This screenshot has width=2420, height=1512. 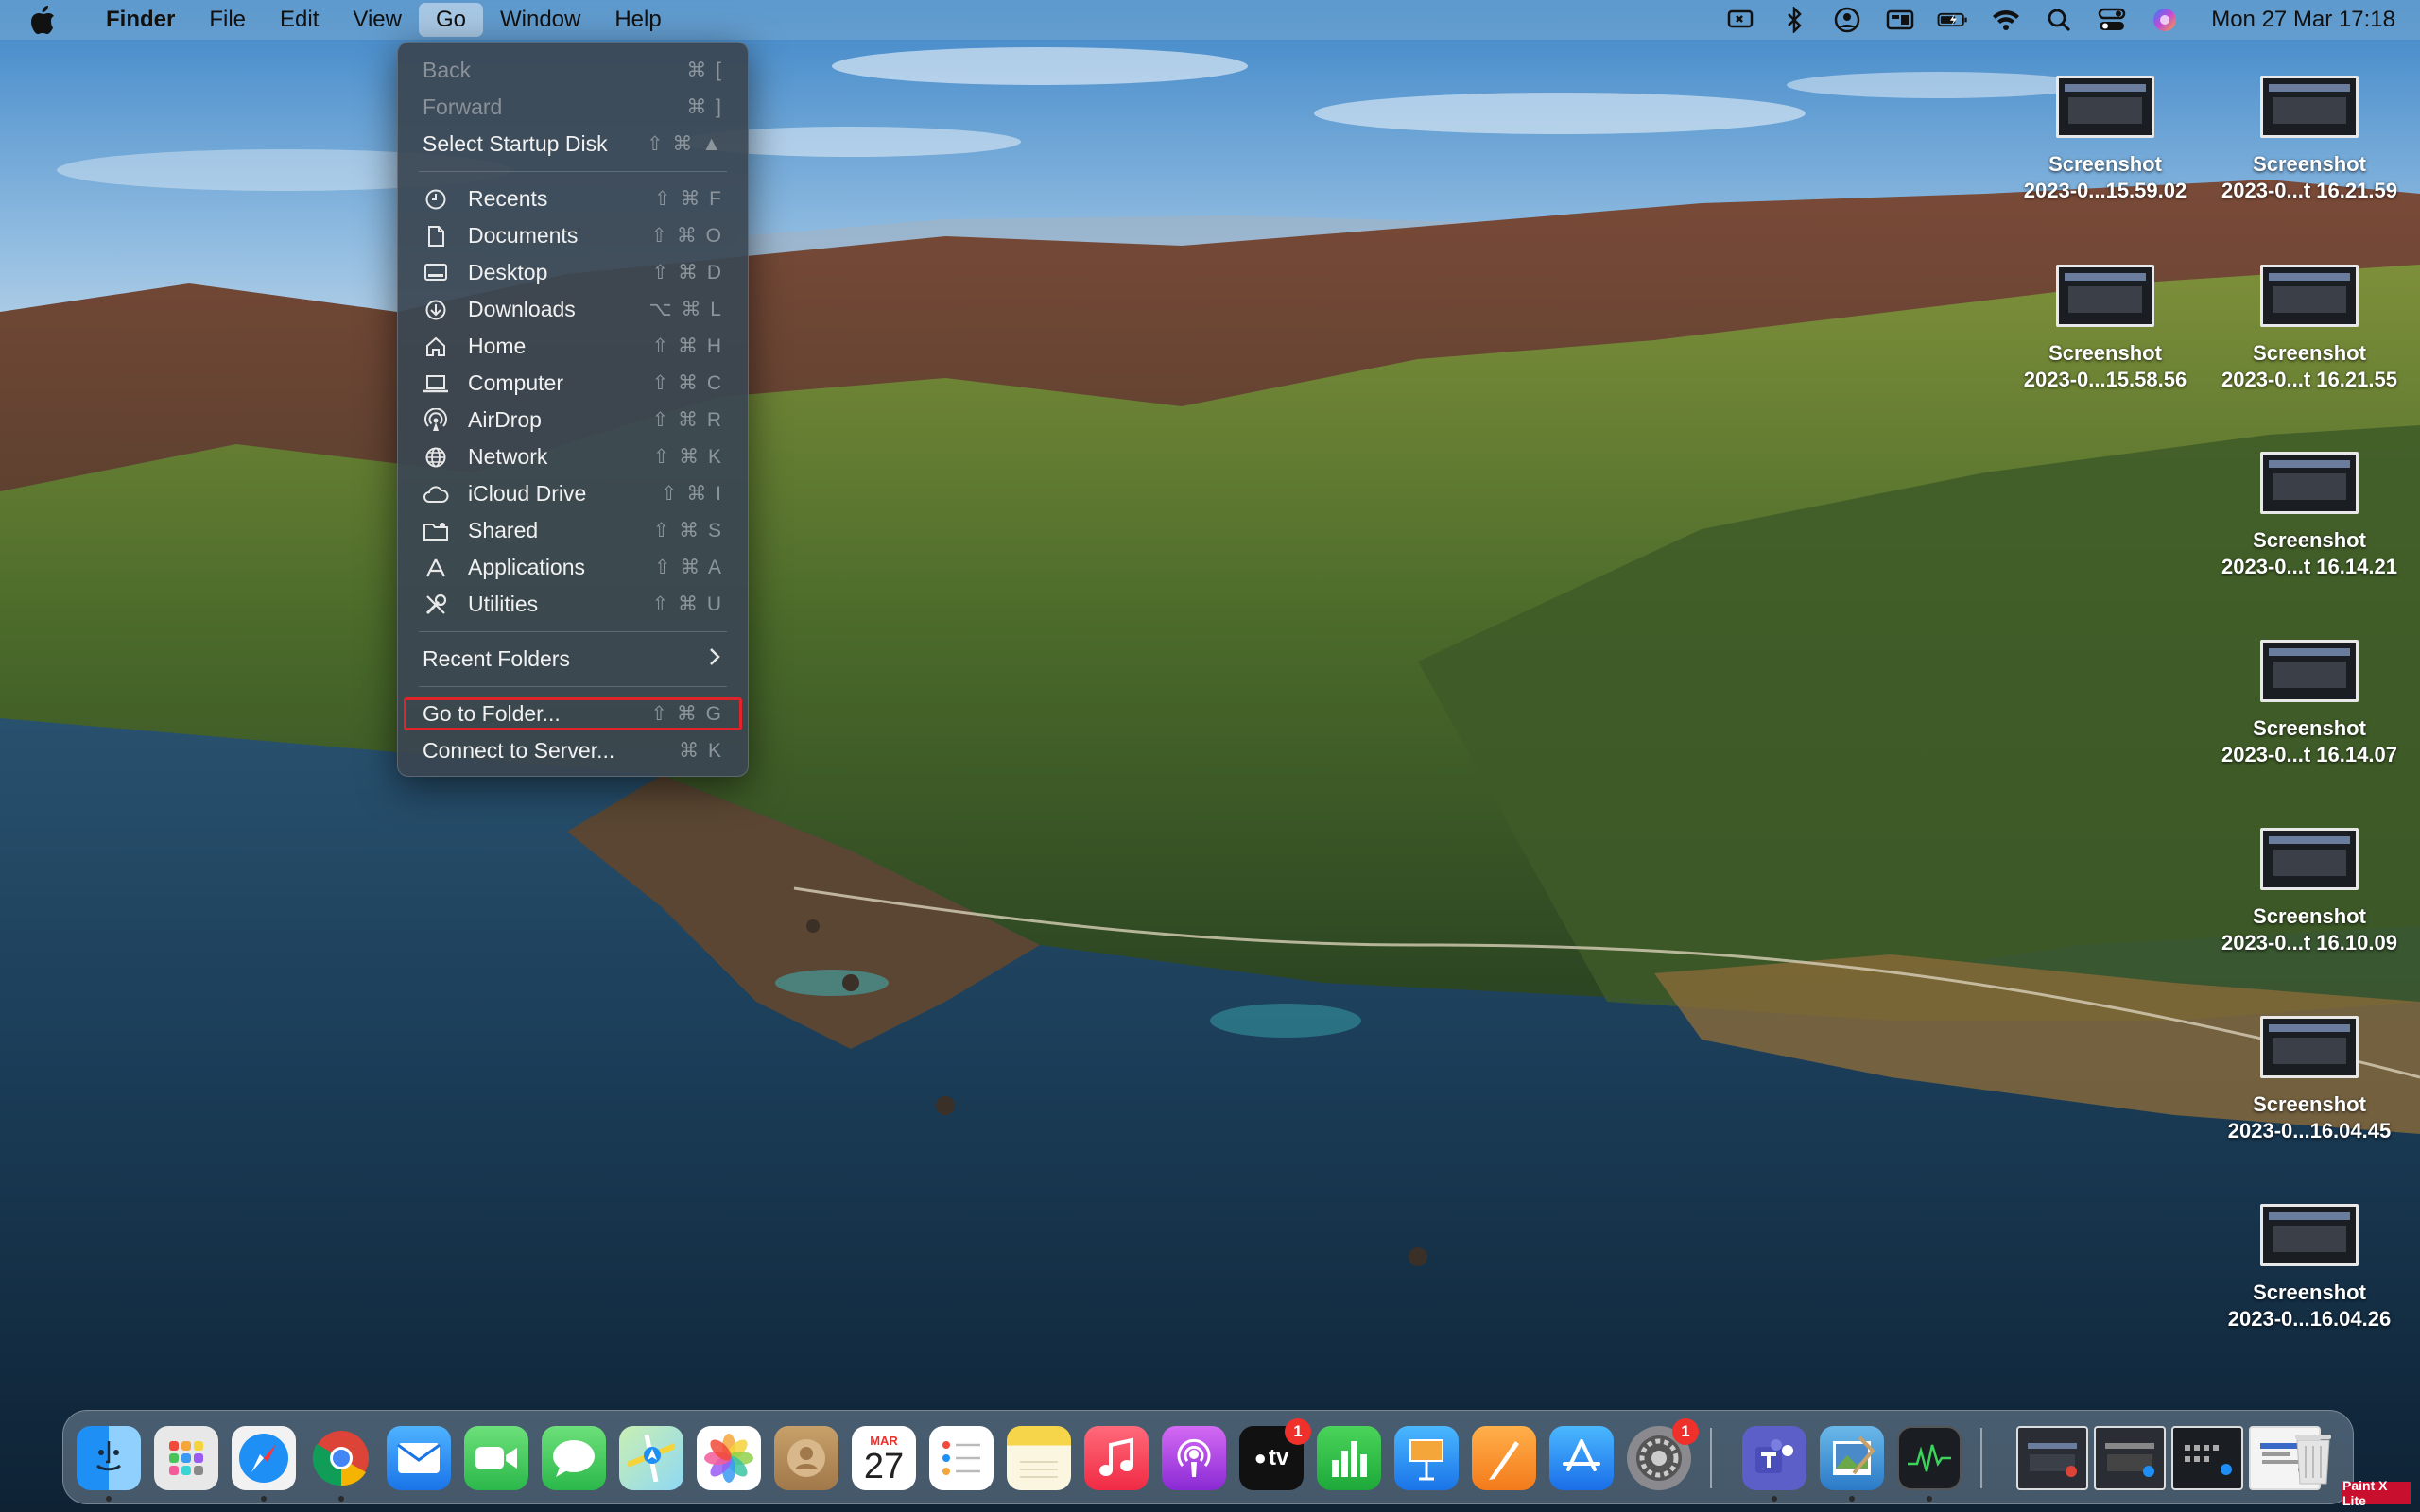 What do you see at coordinates (377, 20) in the screenshot?
I see `menu-view: View` at bounding box center [377, 20].